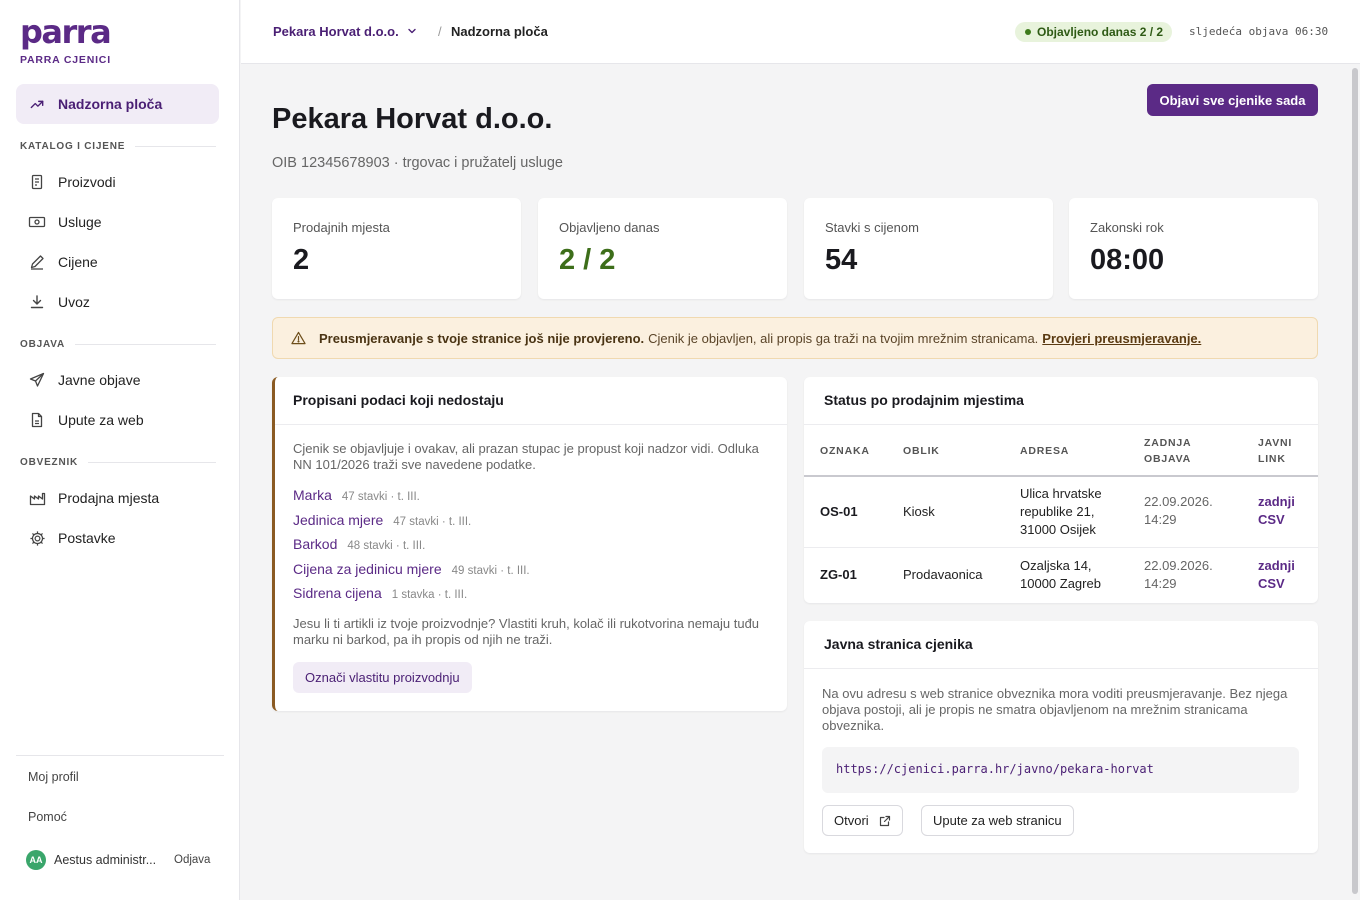  What do you see at coordinates (47, 817) in the screenshot?
I see `sidebar-link-pomoc: Pomoć` at bounding box center [47, 817].